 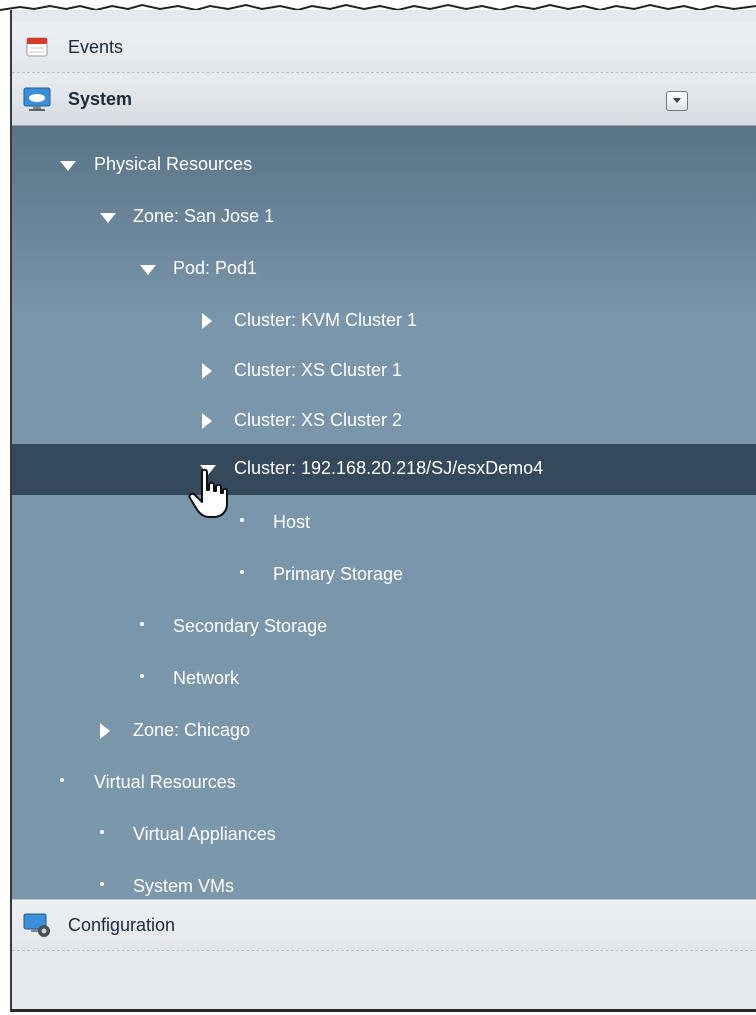 What do you see at coordinates (384, 217) in the screenshot?
I see `tree-item-zone-san-jose: Zone: San Jose 1` at bounding box center [384, 217].